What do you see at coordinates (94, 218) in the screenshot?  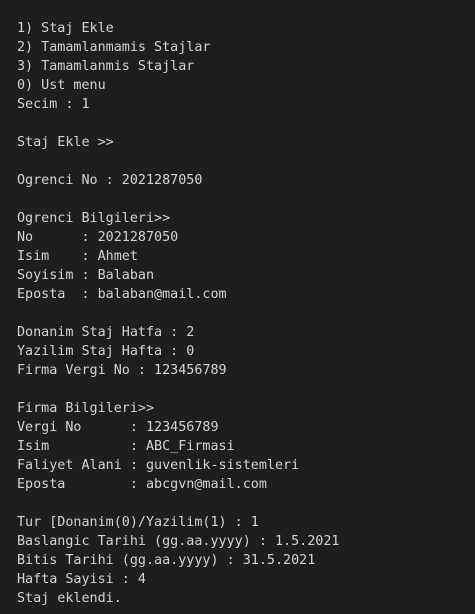 I see `terminal-line: Ogrenci Bilgileri>>` at bounding box center [94, 218].